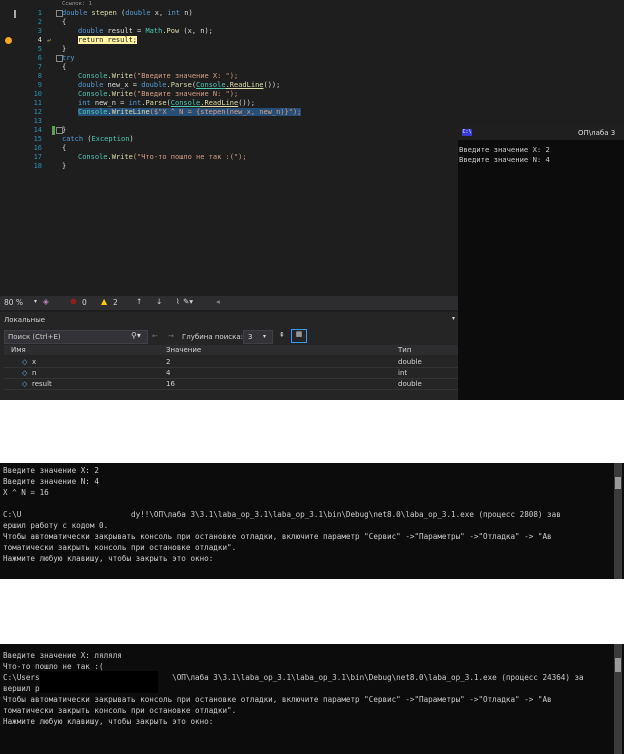 The image size is (624, 754). Describe the element at coordinates (39, 13) in the screenshot. I see `line-number: 1` at that location.